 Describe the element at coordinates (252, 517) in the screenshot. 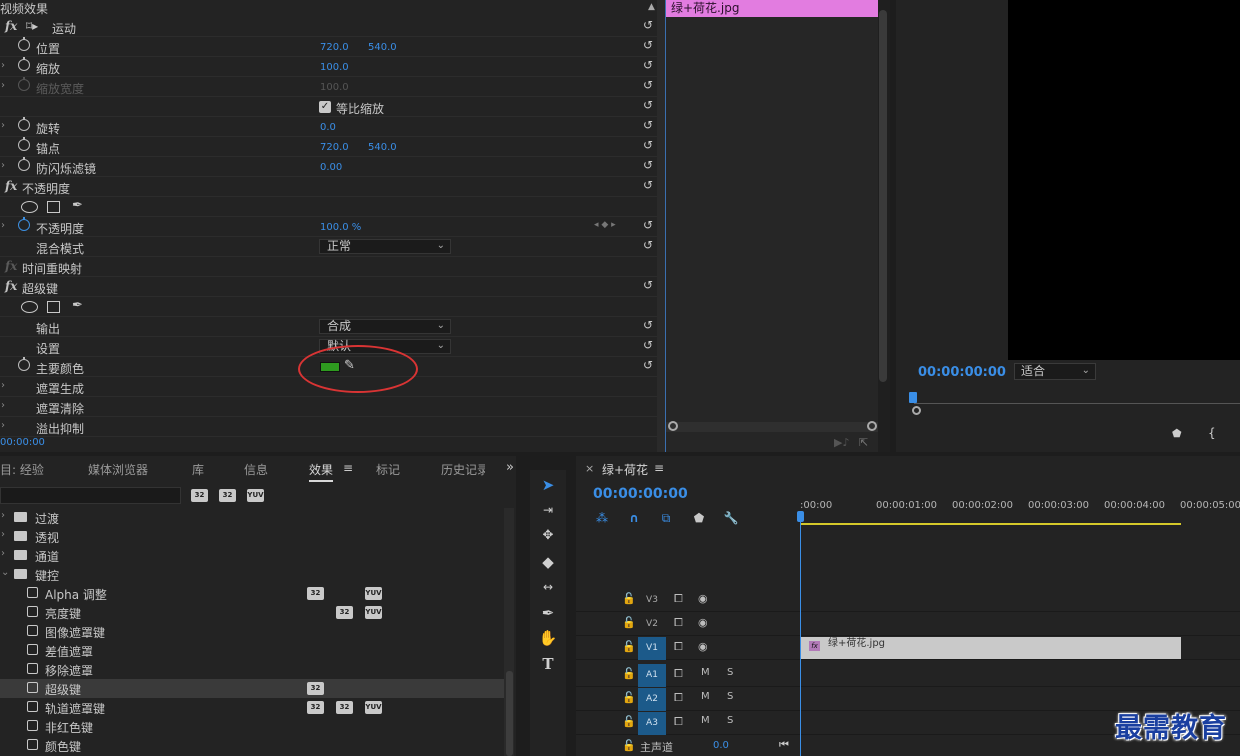

I see `effects-folder: › 过渡` at that location.